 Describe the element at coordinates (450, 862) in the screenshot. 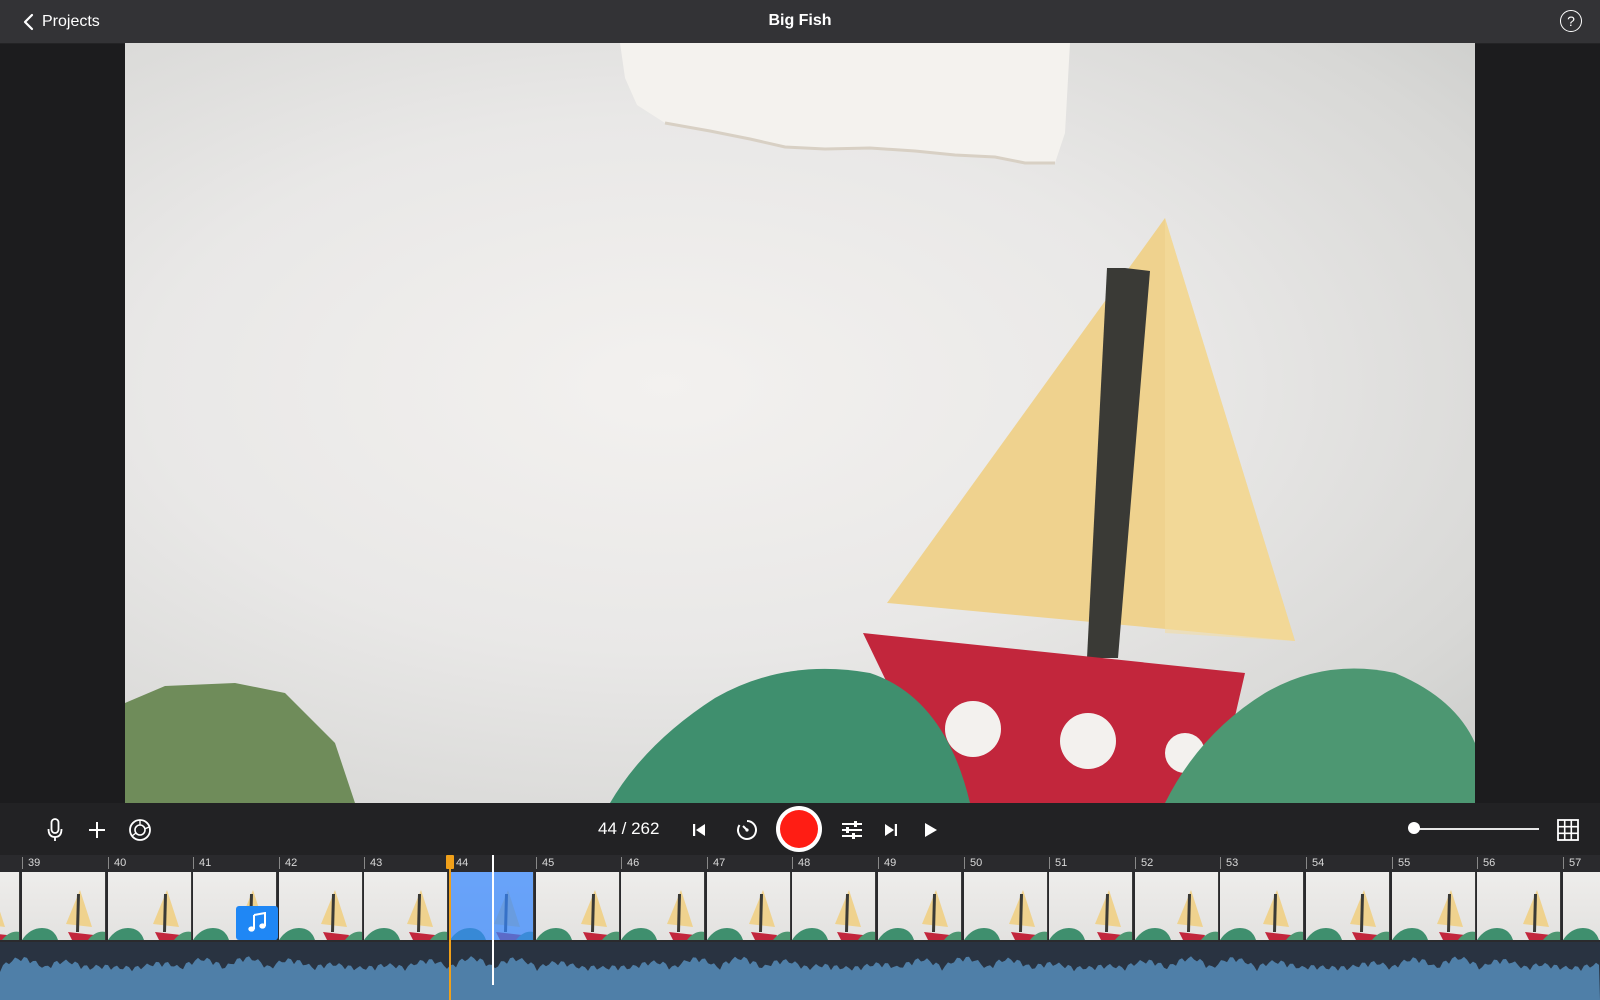

I see `playhead-handle` at that location.